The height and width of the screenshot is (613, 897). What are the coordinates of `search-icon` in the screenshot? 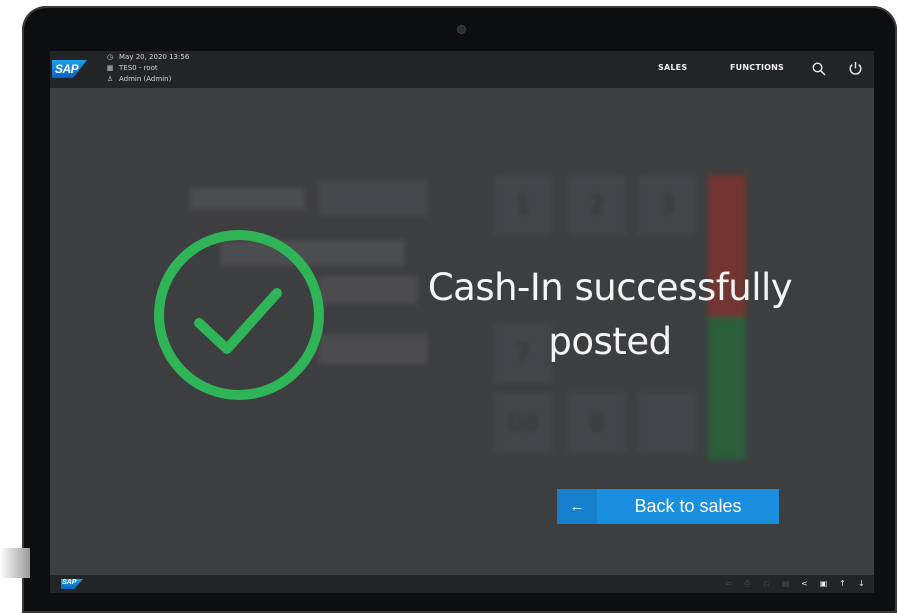 It's located at (819, 69).